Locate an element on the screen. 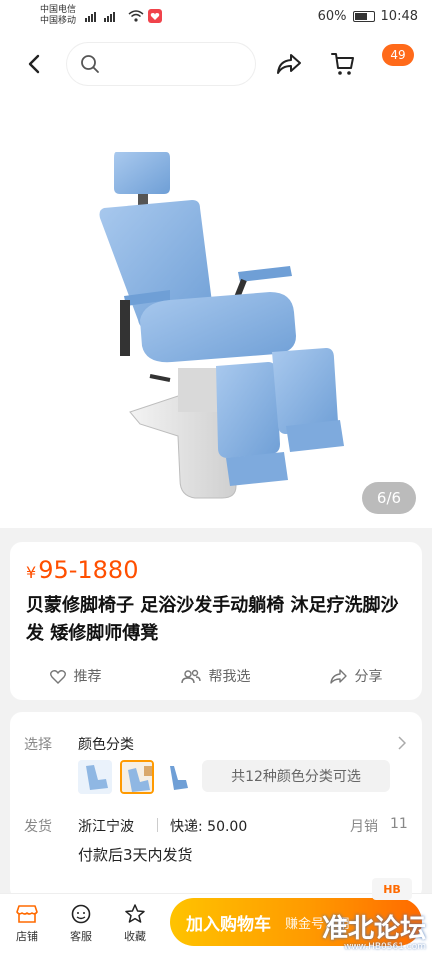  monthly-sales-label: 月销 is located at coordinates (364, 827).